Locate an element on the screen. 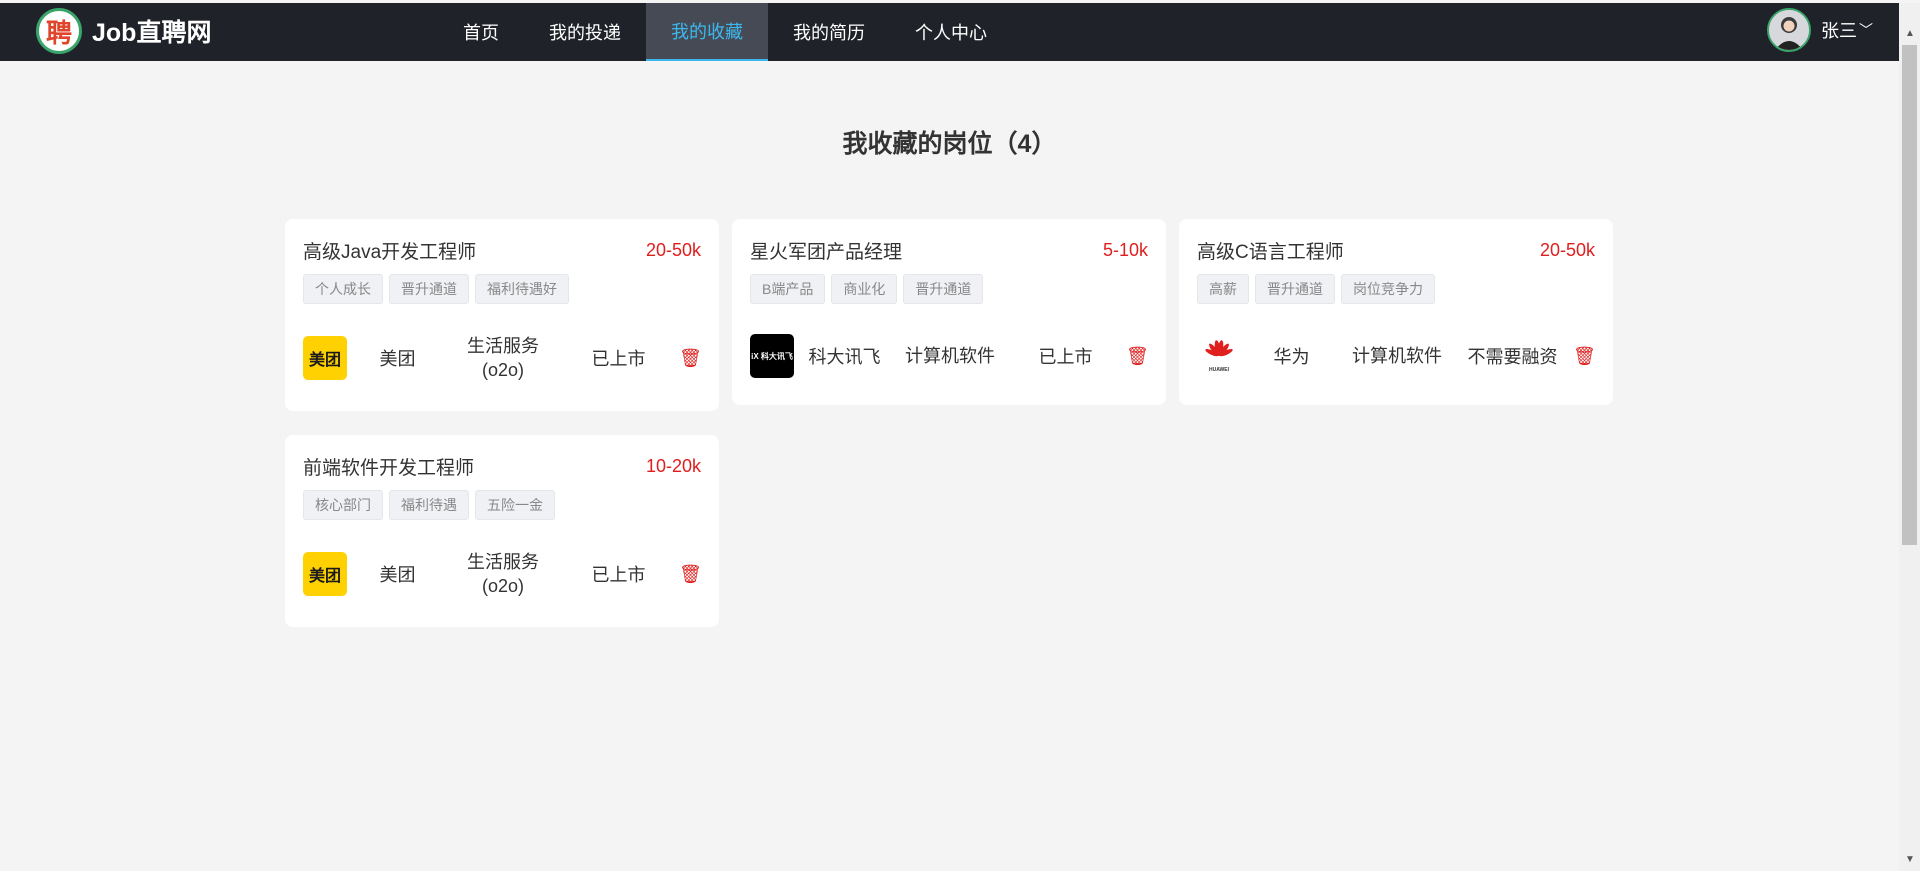 The image size is (1920, 871). svg-text: HUAWEI is located at coordinates (1219, 370).